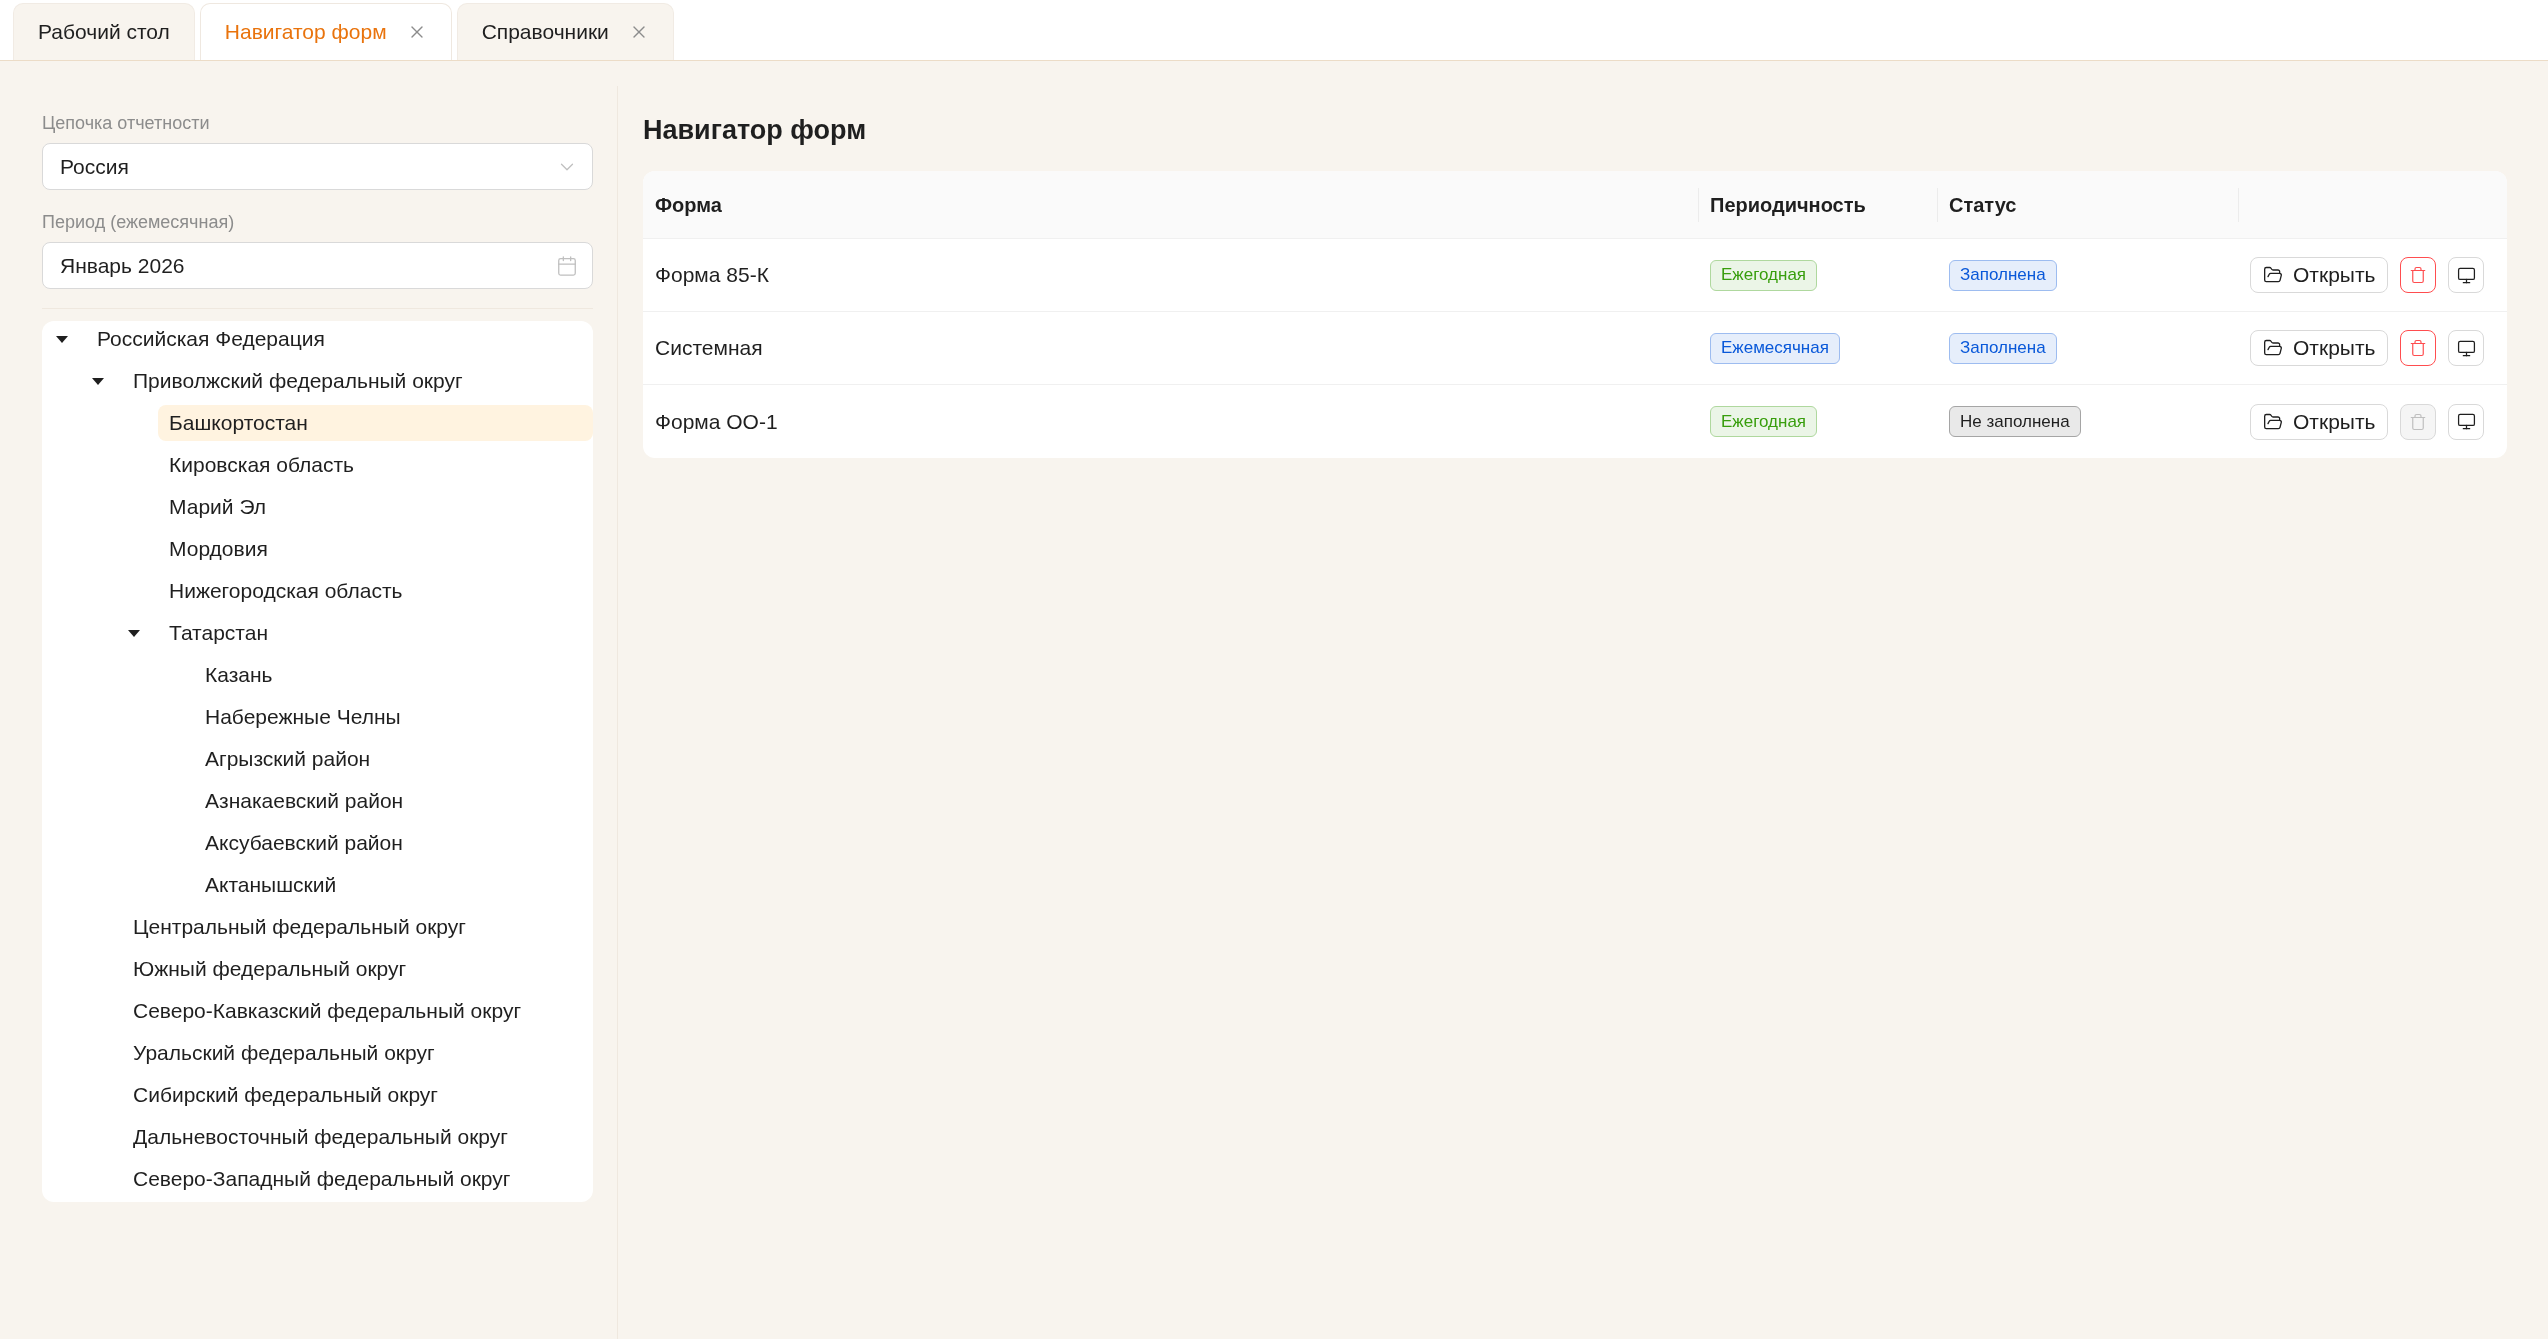 Image resolution: width=2548 pixels, height=1339 pixels. What do you see at coordinates (357, 1137) in the screenshot?
I see `tree-item: Дальневосточный федеральный округ` at bounding box center [357, 1137].